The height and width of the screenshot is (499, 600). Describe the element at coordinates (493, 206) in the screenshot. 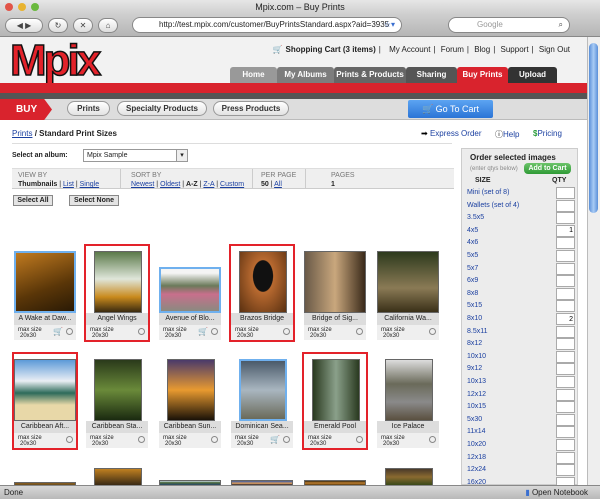

I see `size-link: Wallets (set of 4)` at that location.